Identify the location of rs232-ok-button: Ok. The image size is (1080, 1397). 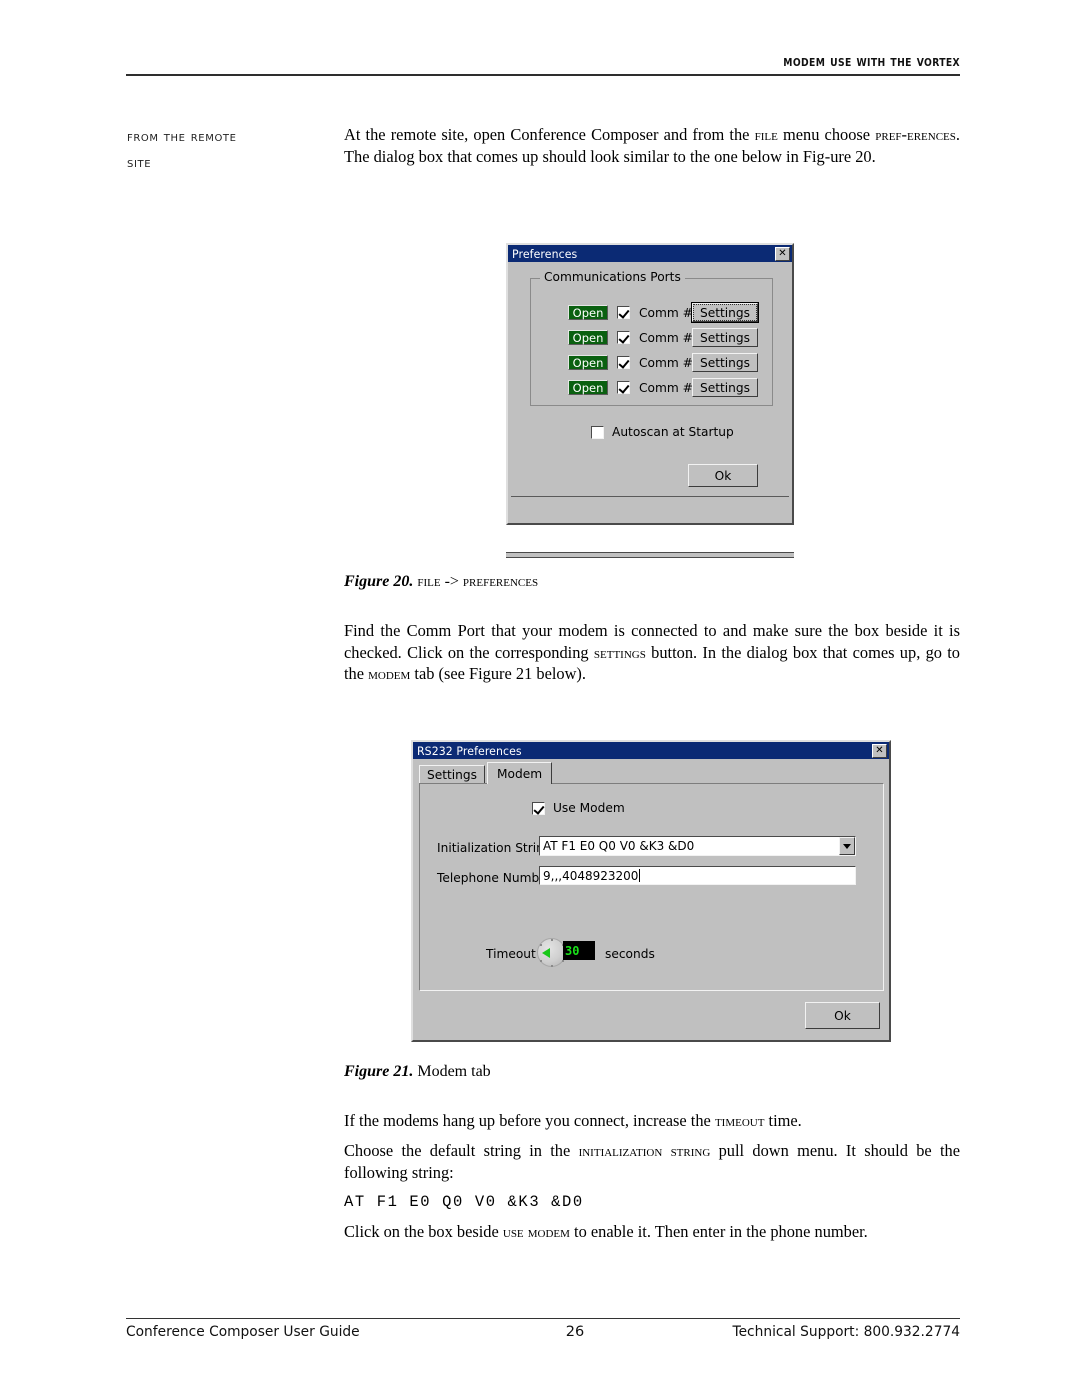
(842, 1015).